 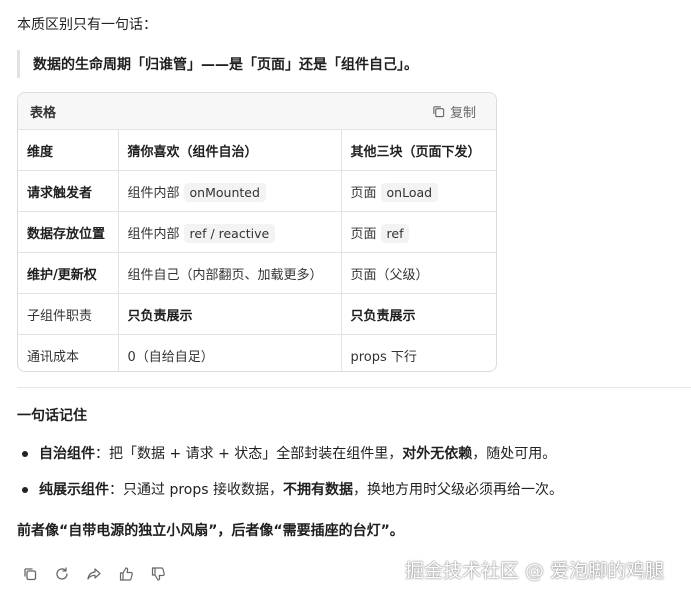 I want to click on item-text: ，换地方用时父级必须再给一次。, so click(x=457, y=490).